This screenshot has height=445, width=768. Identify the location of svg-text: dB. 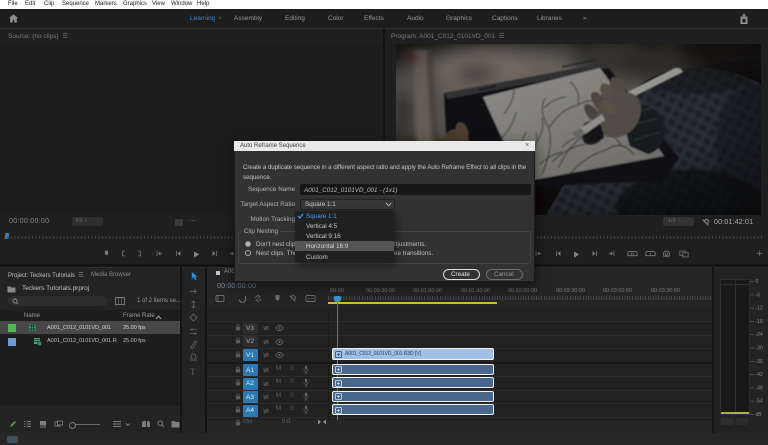
(759, 415).